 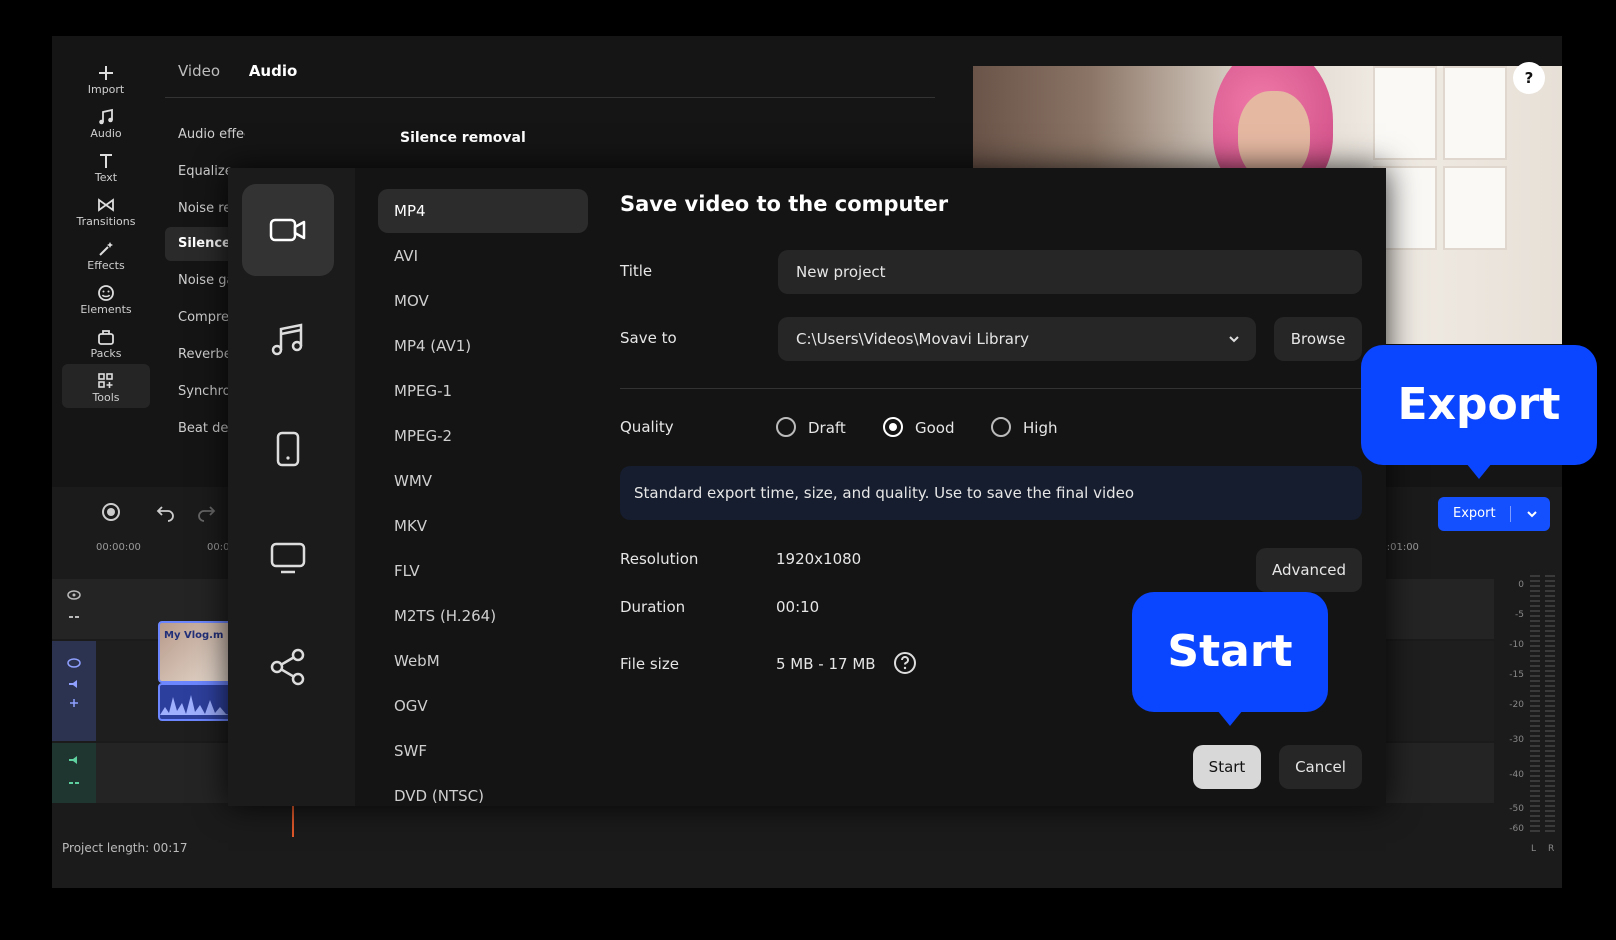 What do you see at coordinates (483, 256) in the screenshot?
I see `format-item-avi: AVI` at bounding box center [483, 256].